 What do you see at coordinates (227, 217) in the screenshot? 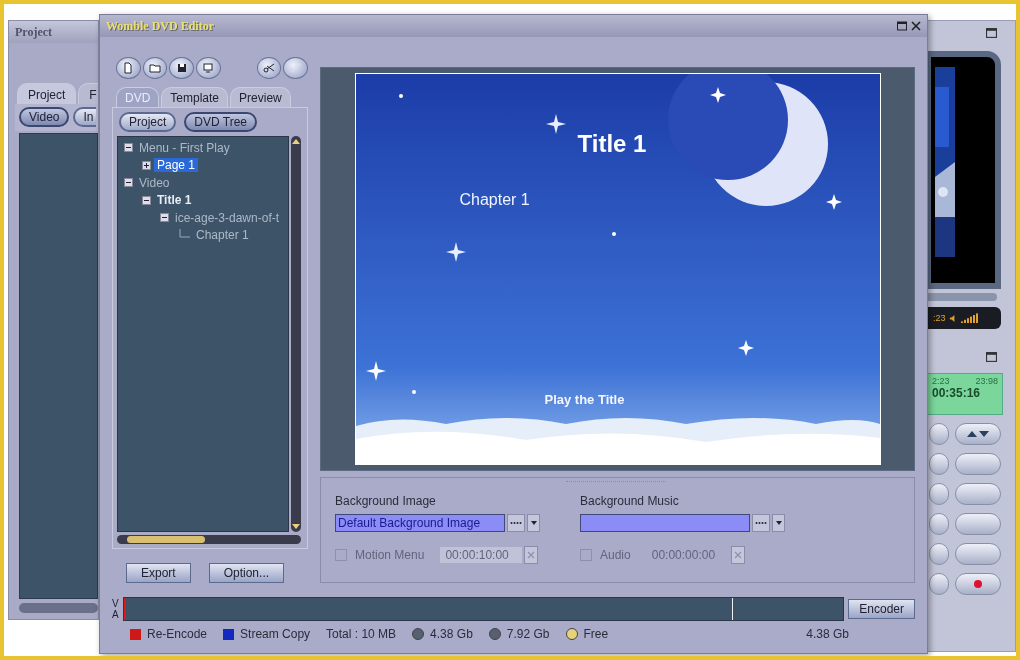
I see `tree-item: ice-age-3-dawn-of-t` at bounding box center [227, 217].